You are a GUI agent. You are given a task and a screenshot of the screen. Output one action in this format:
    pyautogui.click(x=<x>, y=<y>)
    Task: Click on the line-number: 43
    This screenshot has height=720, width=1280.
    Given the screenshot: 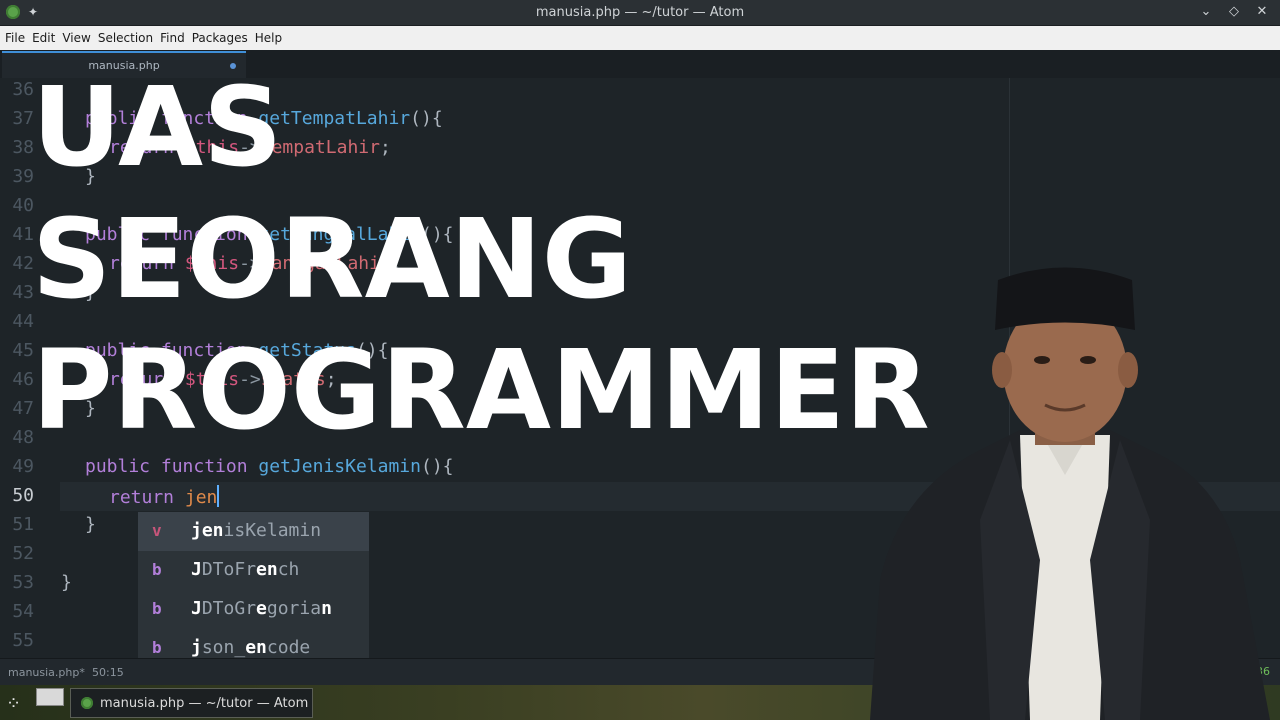 What is the action you would take?
    pyautogui.click(x=23, y=292)
    